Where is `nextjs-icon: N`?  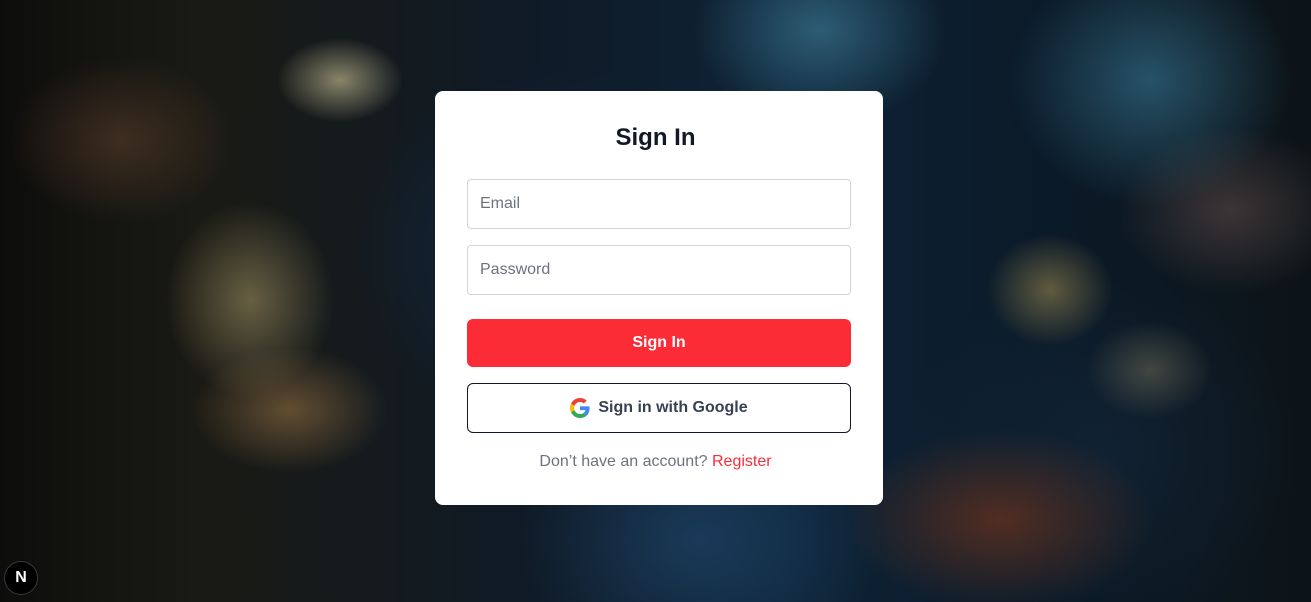
nextjs-icon: N is located at coordinates (21, 578).